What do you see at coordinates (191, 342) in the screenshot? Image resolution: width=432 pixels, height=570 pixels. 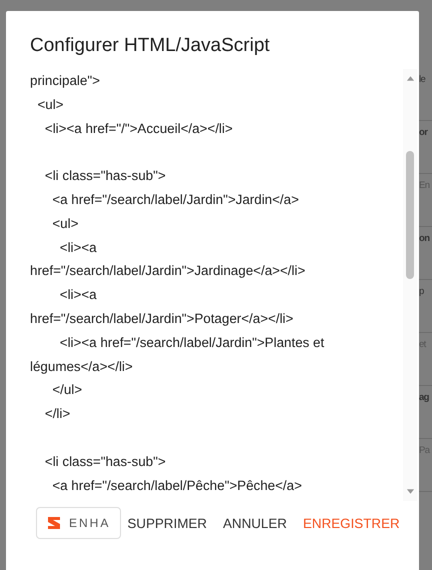 I see `code-line: <li><a href="/search/label/Jardin">Plantes et` at bounding box center [191, 342].